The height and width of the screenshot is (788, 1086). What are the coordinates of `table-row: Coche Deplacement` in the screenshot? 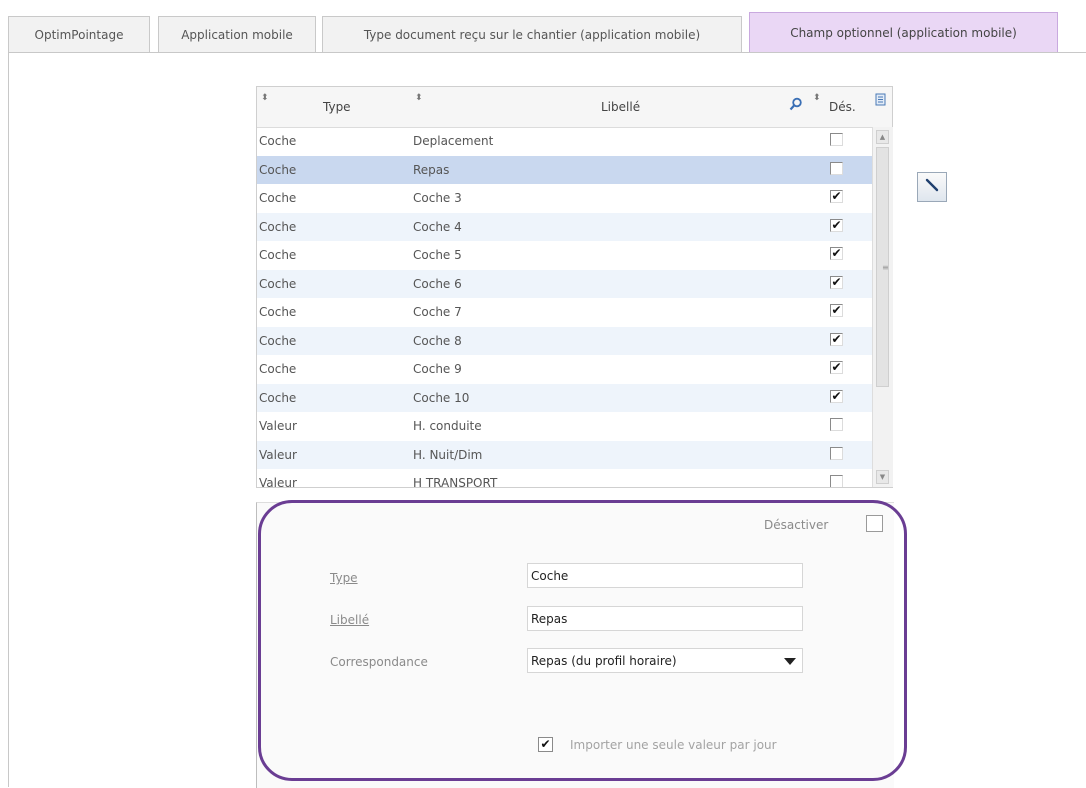 It's located at (564, 141).